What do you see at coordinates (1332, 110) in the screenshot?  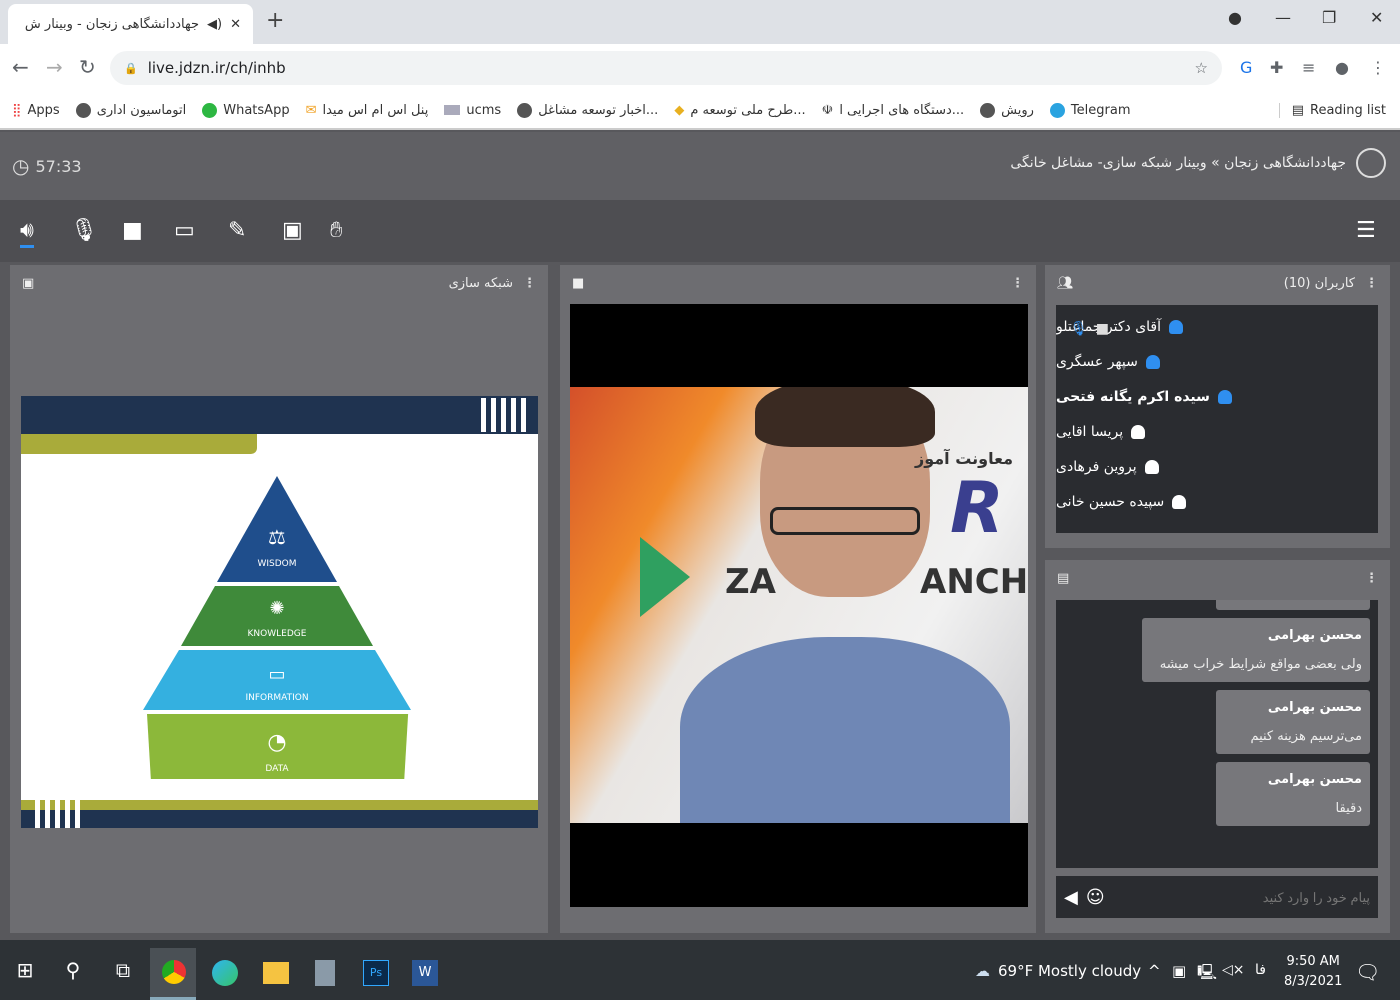 I see `reading-list: ▤ Reading list` at bounding box center [1332, 110].